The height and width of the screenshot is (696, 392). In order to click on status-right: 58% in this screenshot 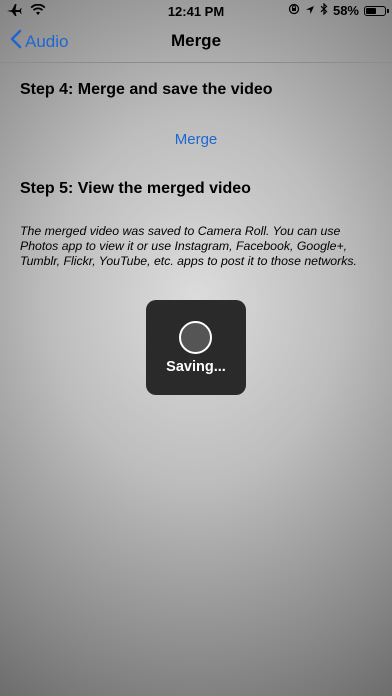, I will do `click(338, 10)`.